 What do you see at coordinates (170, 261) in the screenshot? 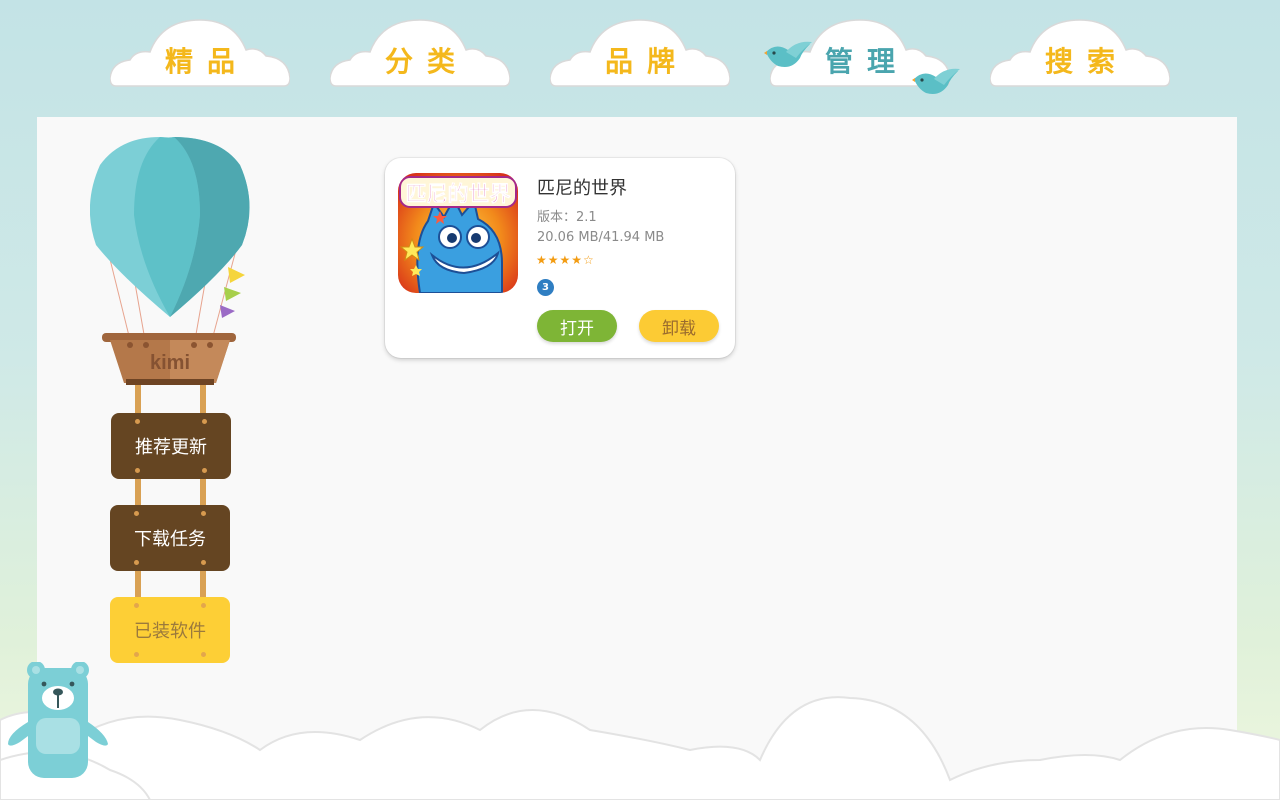
I see `balloon-icon: kimi` at bounding box center [170, 261].